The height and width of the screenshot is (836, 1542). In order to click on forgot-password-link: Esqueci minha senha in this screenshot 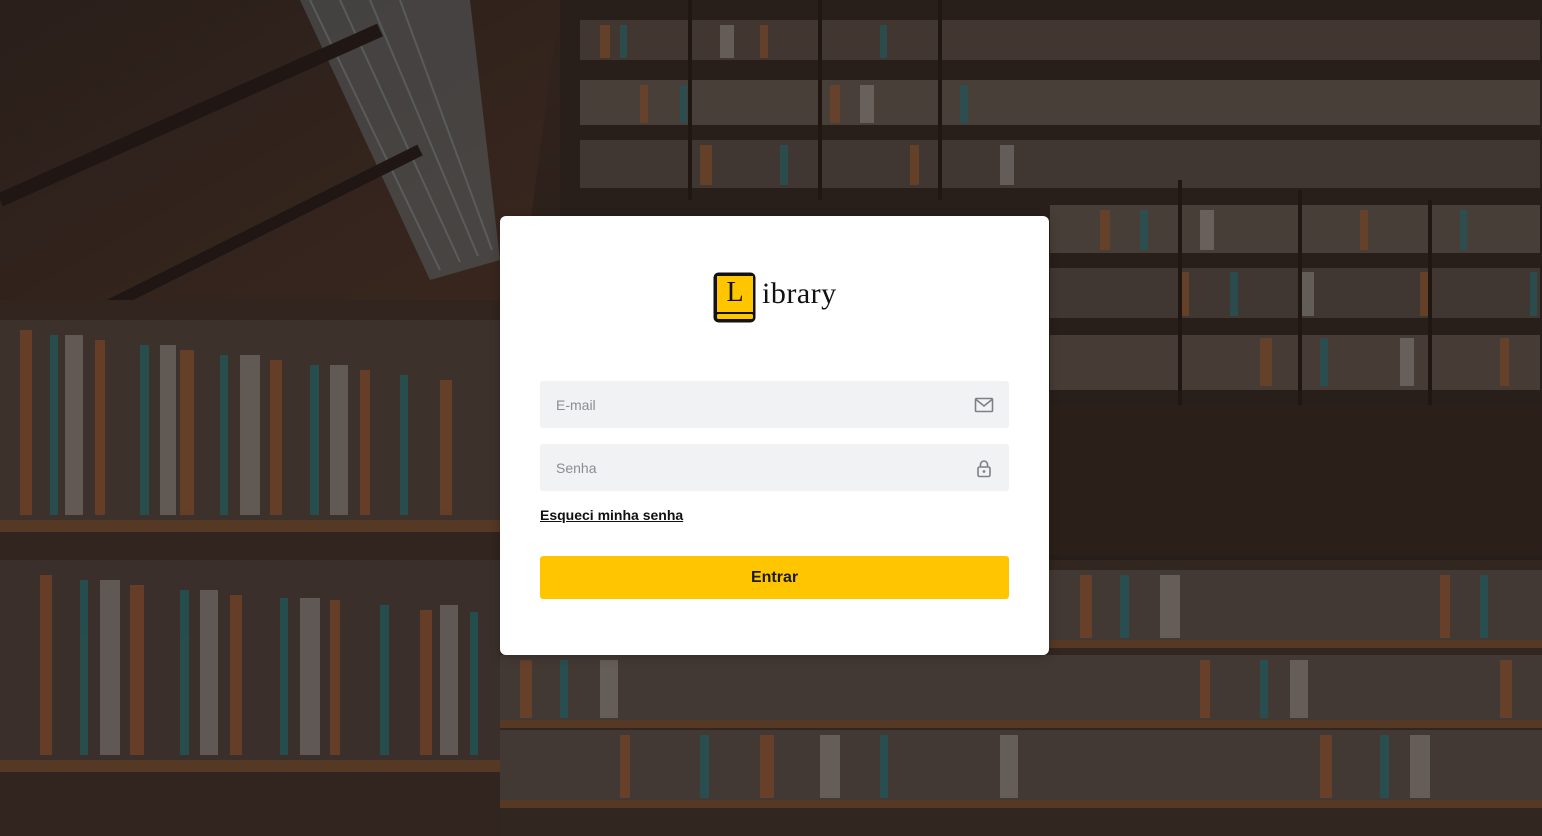, I will do `click(611, 515)`.